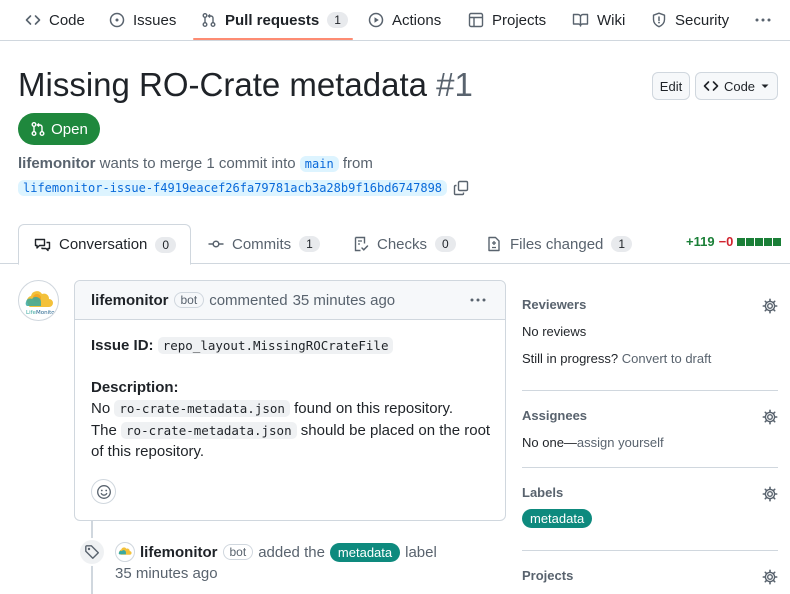  I want to click on description-text: The, so click(104, 430).